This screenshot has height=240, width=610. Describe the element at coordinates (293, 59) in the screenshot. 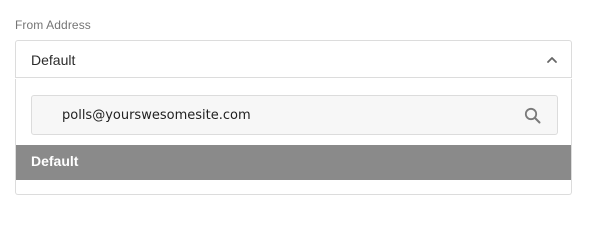

I see `from-address-select: Default` at that location.